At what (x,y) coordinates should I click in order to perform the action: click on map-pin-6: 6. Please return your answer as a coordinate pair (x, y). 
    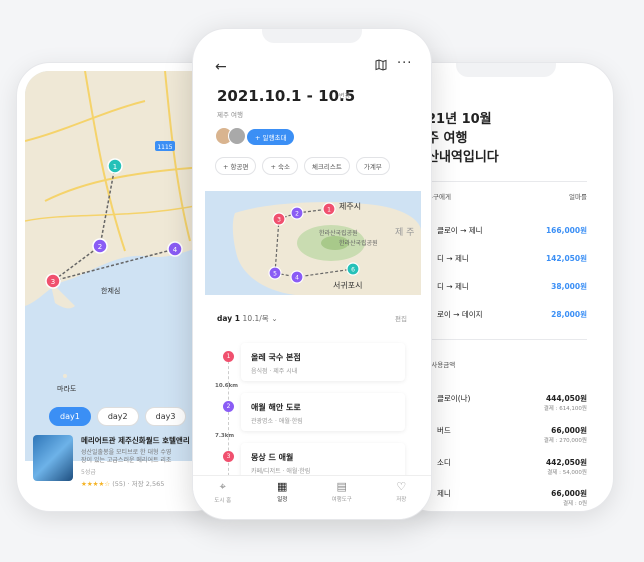
    Looking at the image, I should click on (353, 269).